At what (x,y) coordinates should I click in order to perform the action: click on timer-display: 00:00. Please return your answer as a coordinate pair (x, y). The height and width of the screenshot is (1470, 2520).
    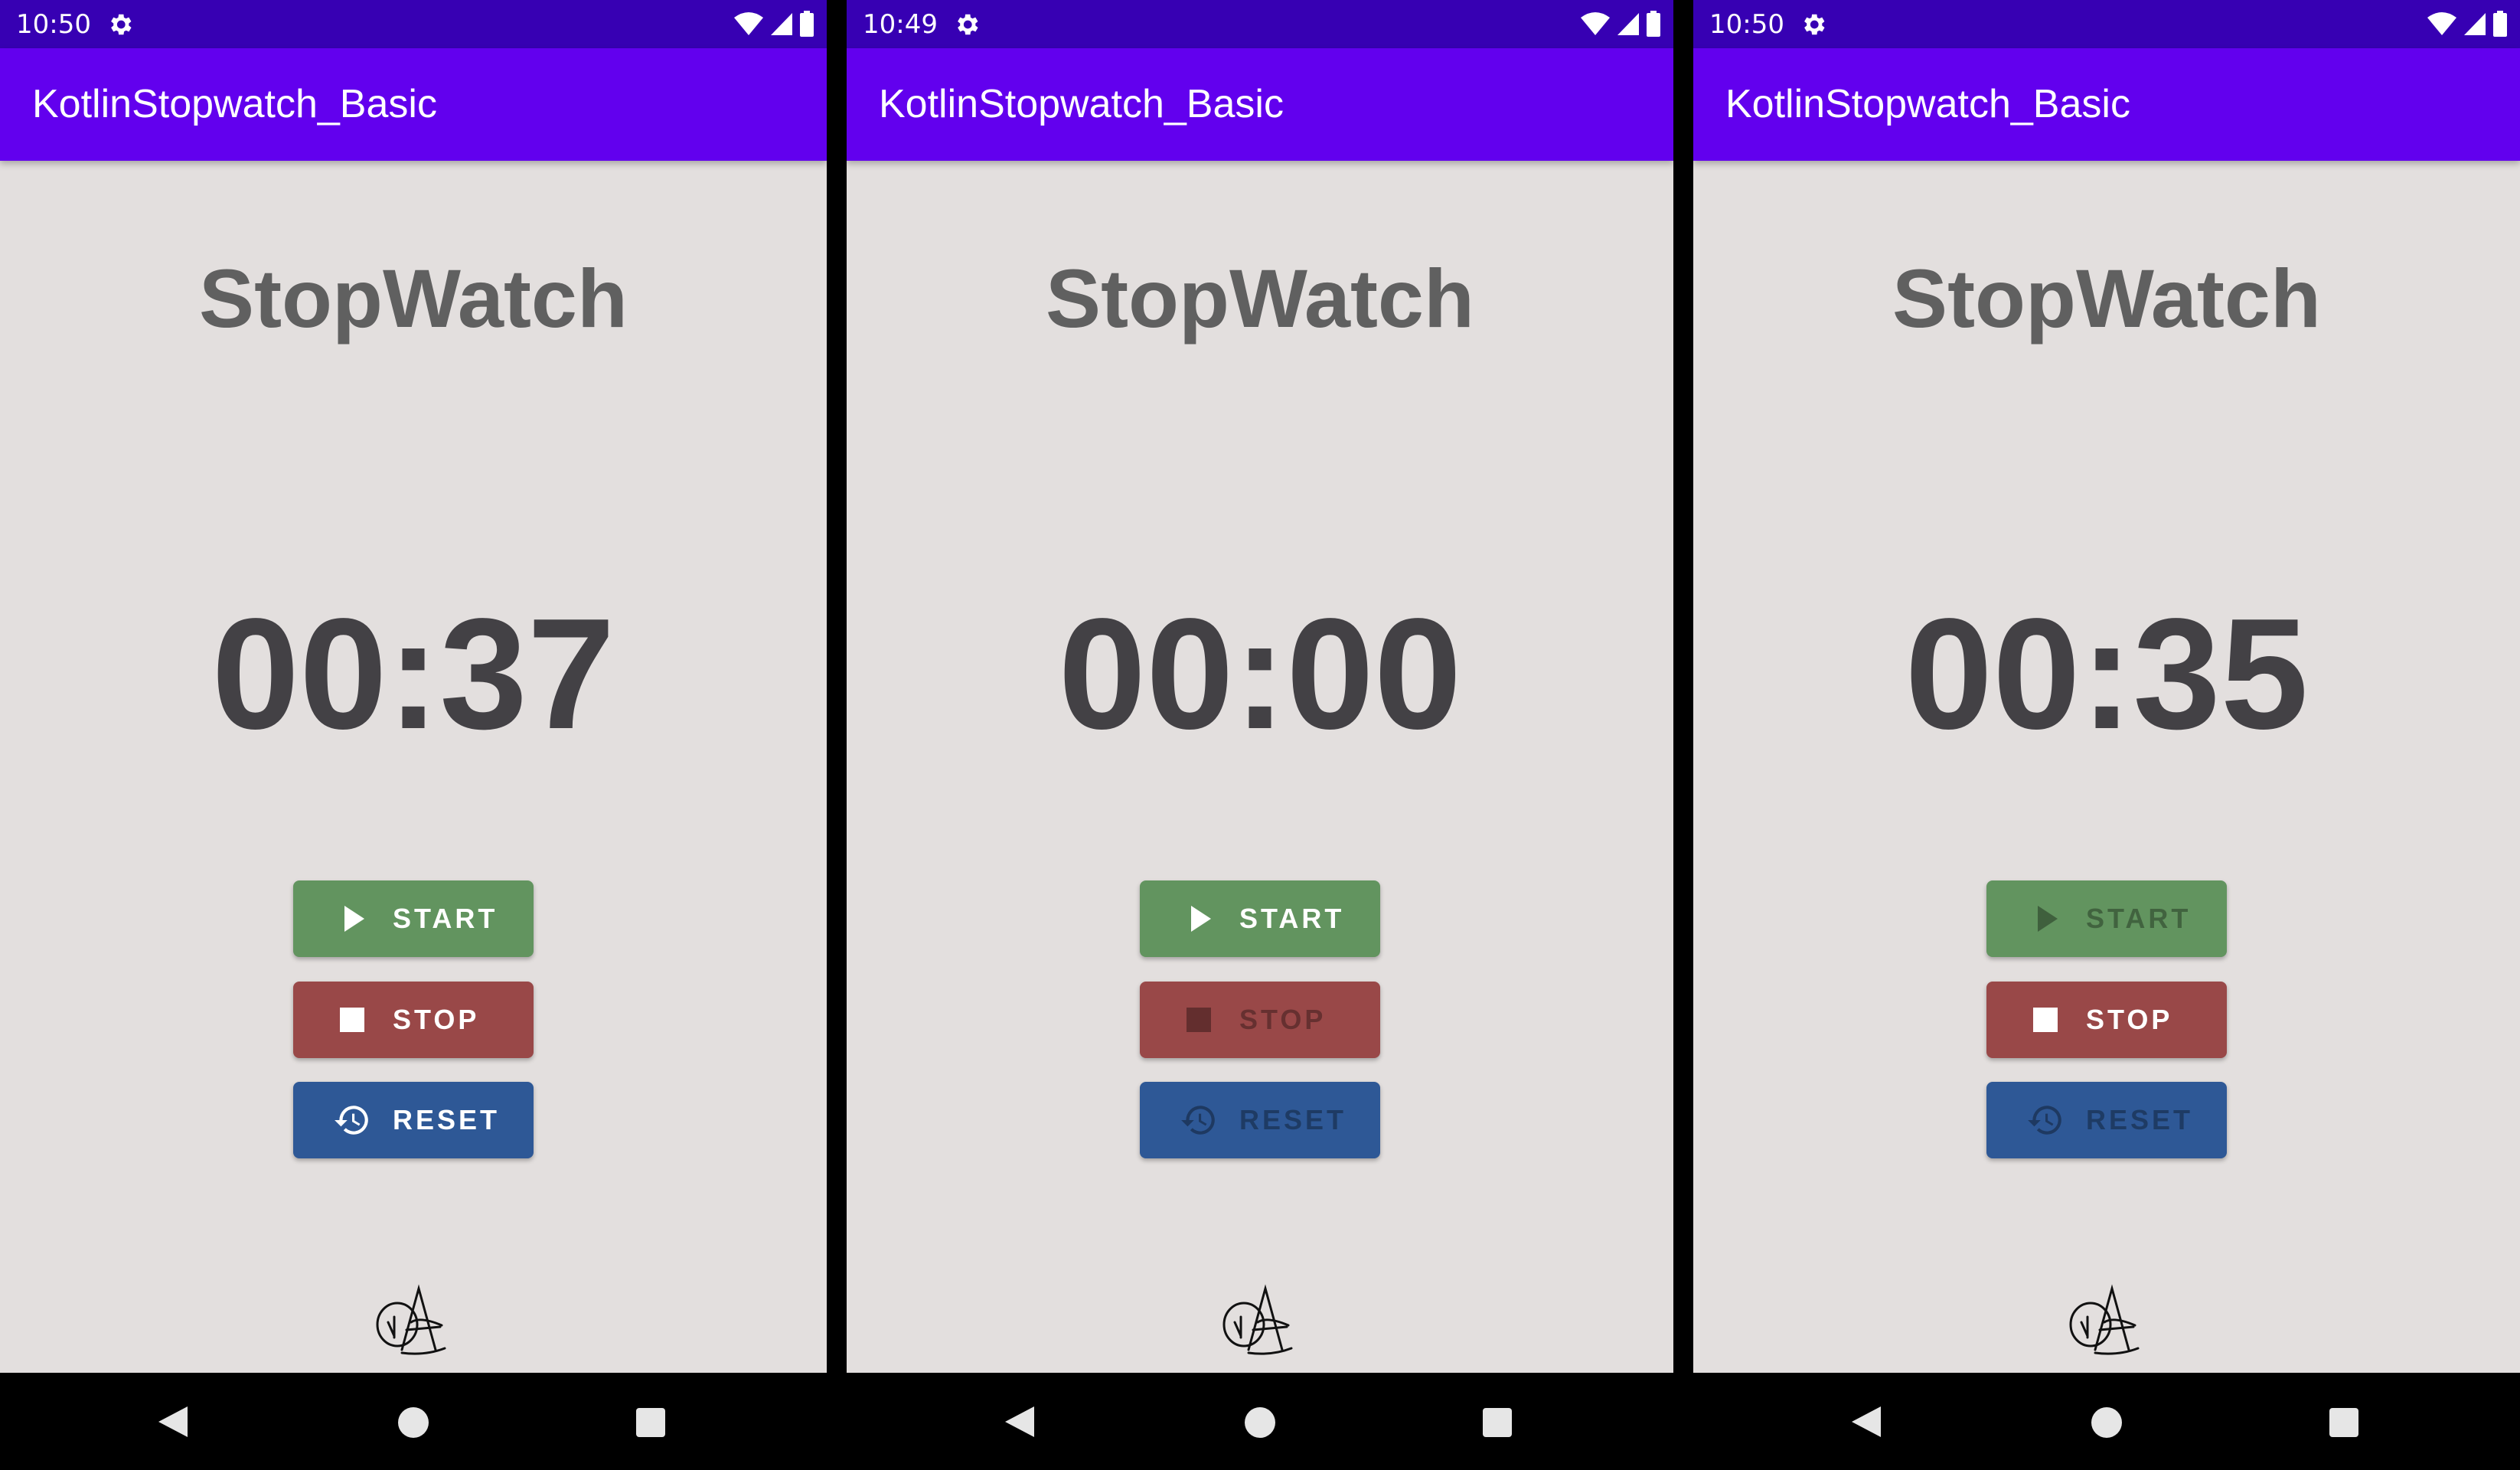
    Looking at the image, I should click on (1260, 674).